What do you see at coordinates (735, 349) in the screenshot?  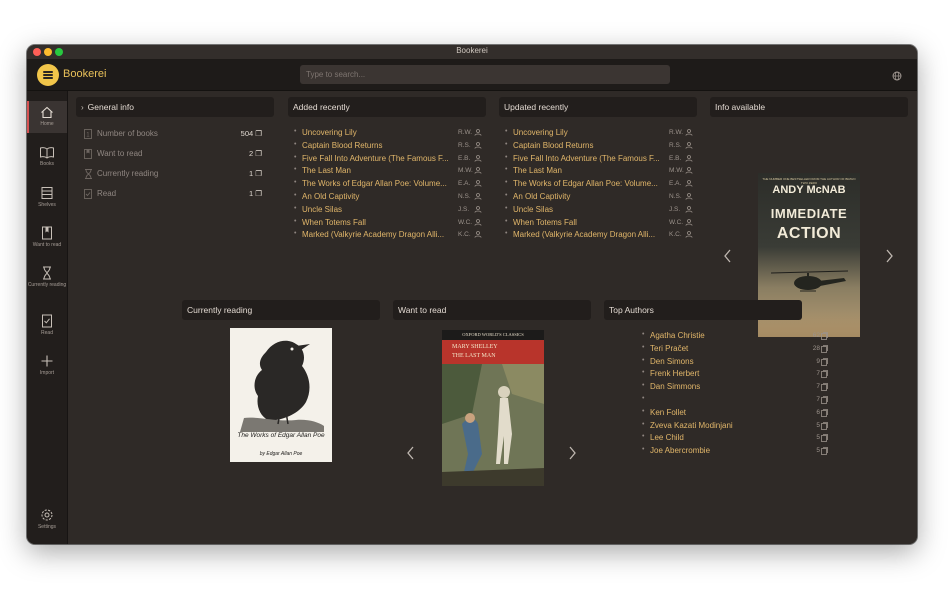 I see `author-list-item: • Teri Pračet 28` at bounding box center [735, 349].